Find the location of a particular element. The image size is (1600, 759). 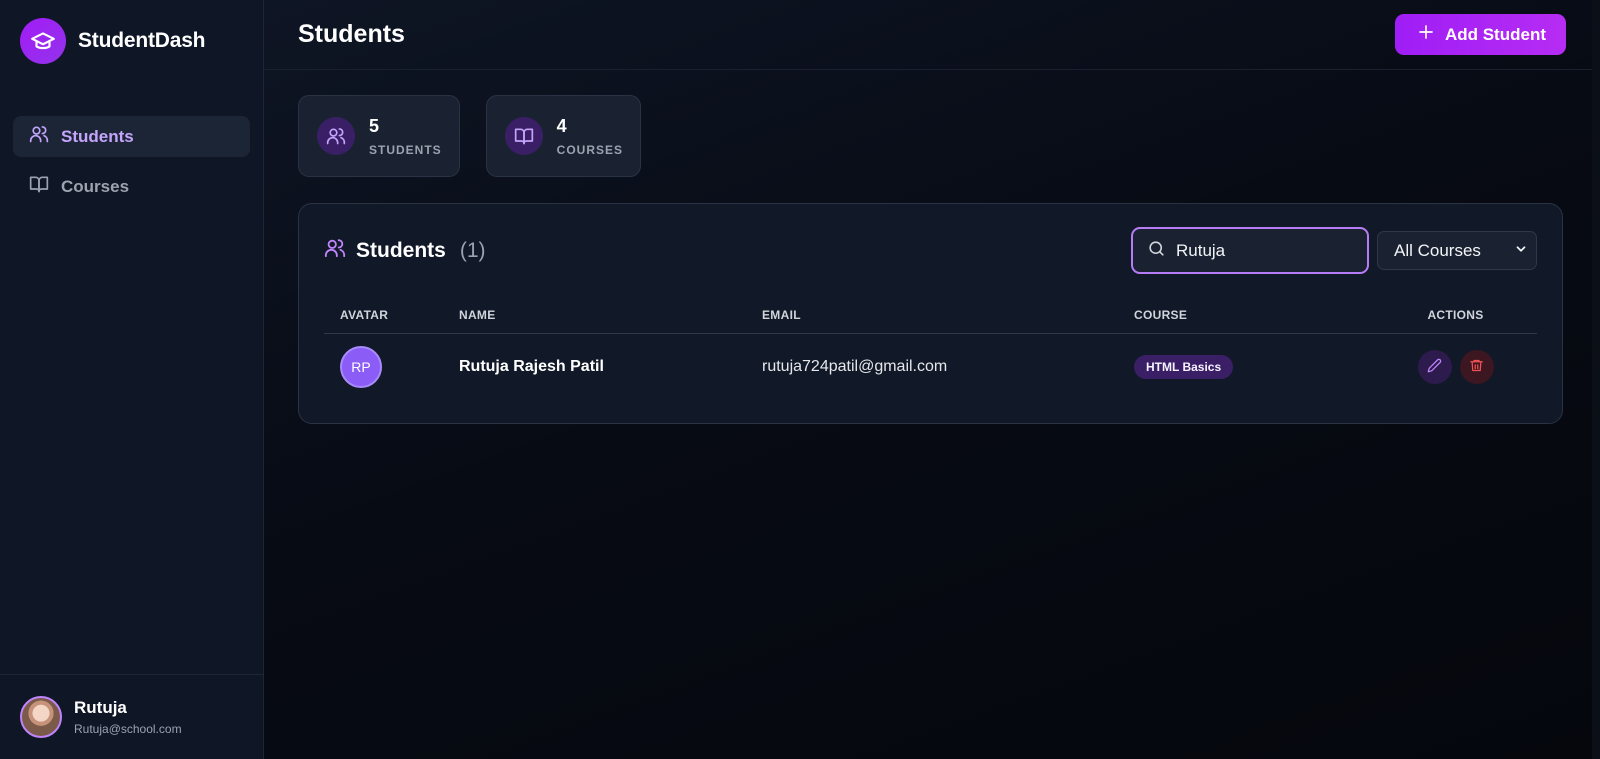

brand: StudentDash is located at coordinates (131, 41).